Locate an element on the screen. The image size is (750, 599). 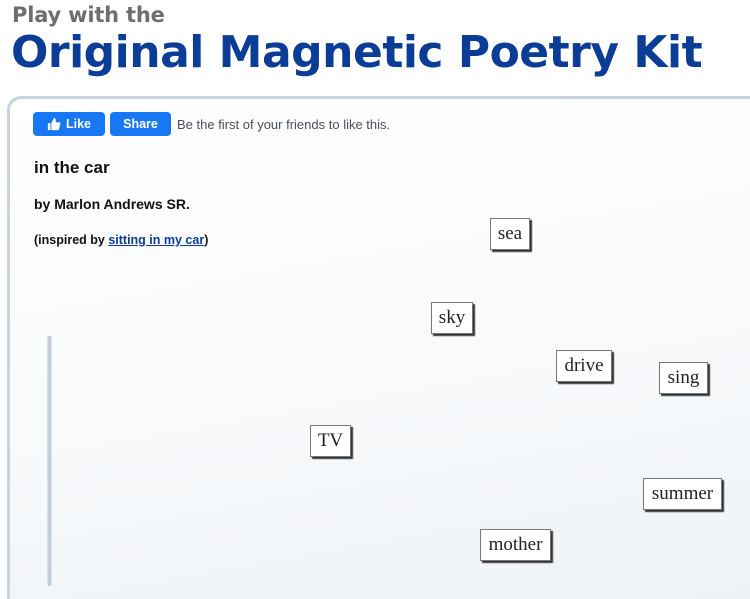
facebook-share-label: Share is located at coordinates (140, 124).